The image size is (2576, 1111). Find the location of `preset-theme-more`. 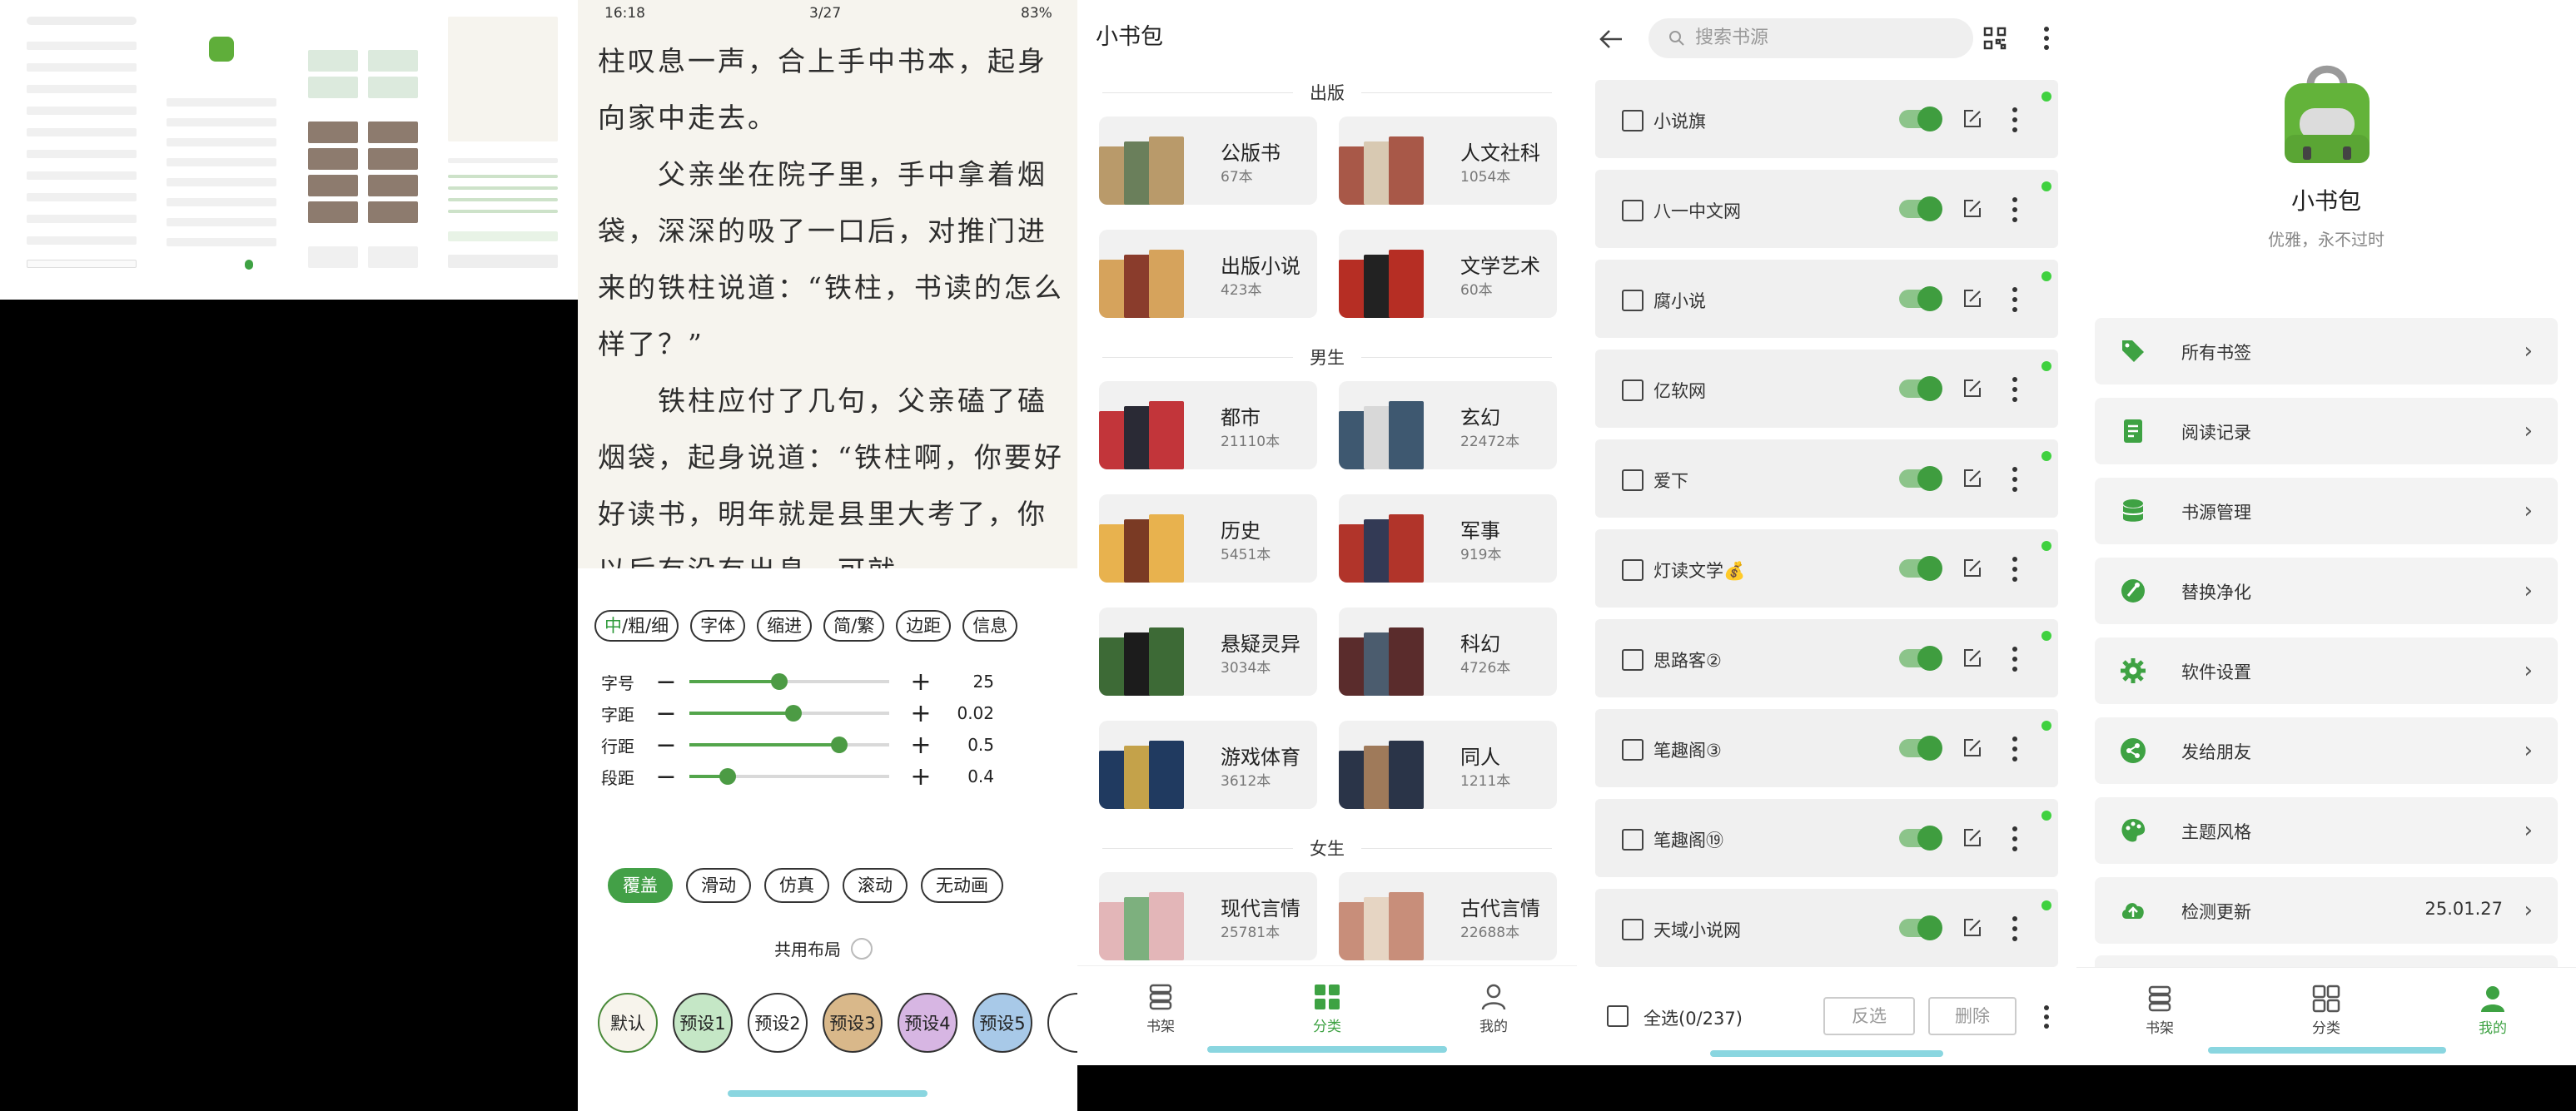

preset-theme-more is located at coordinates (1062, 1023).